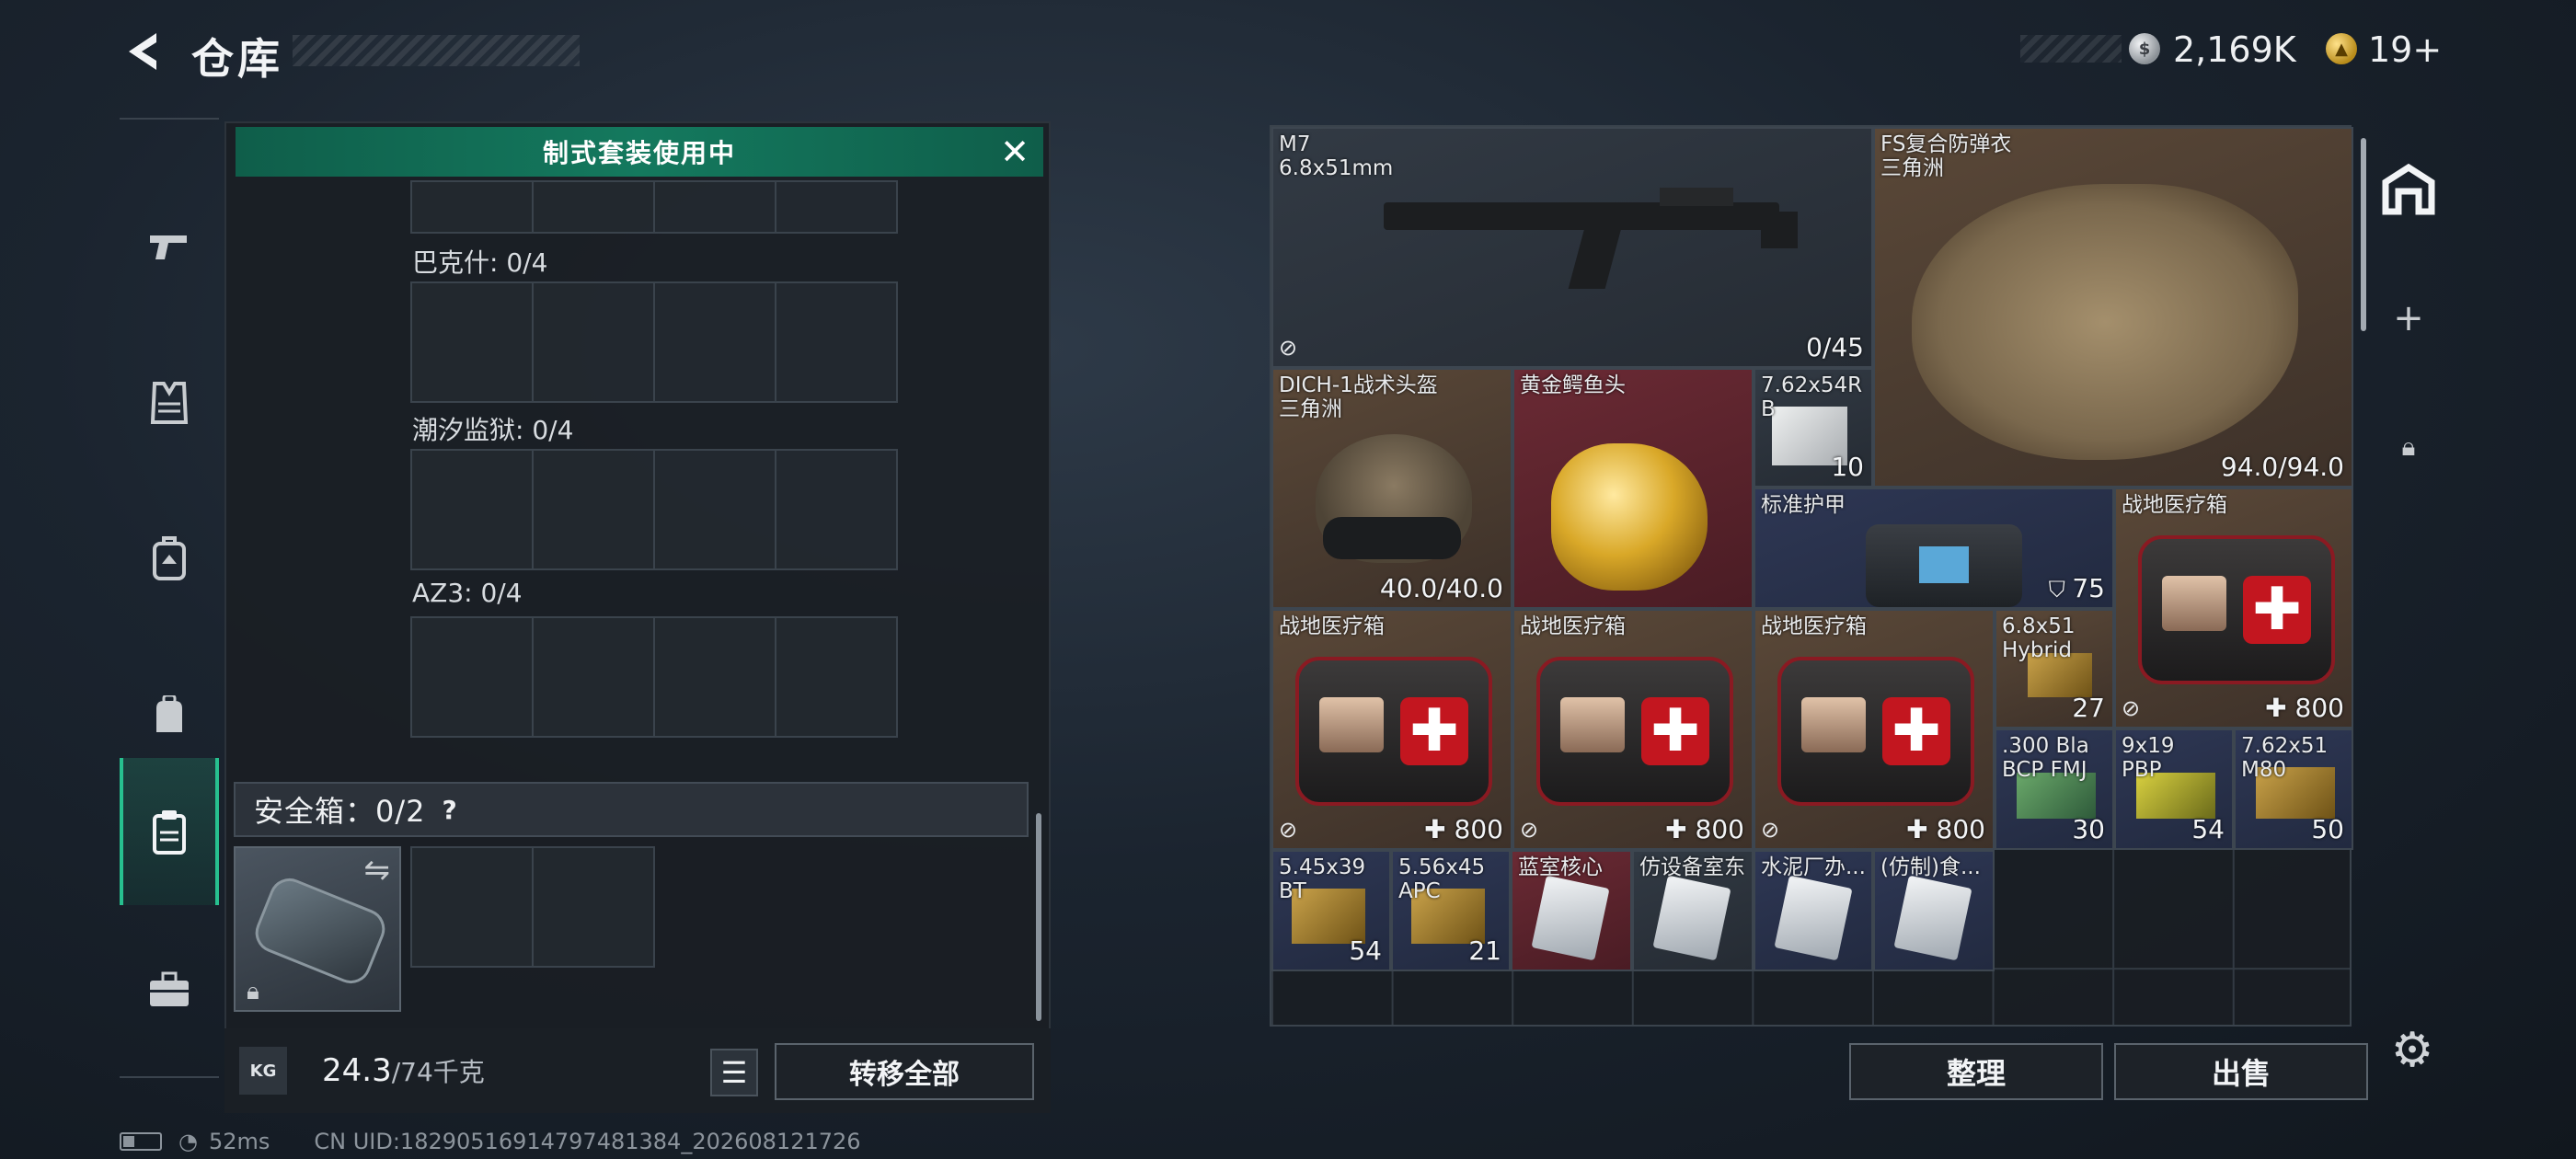 The width and height of the screenshot is (2576, 1159). What do you see at coordinates (2408, 318) in the screenshot?
I see `add-page-button: +` at bounding box center [2408, 318].